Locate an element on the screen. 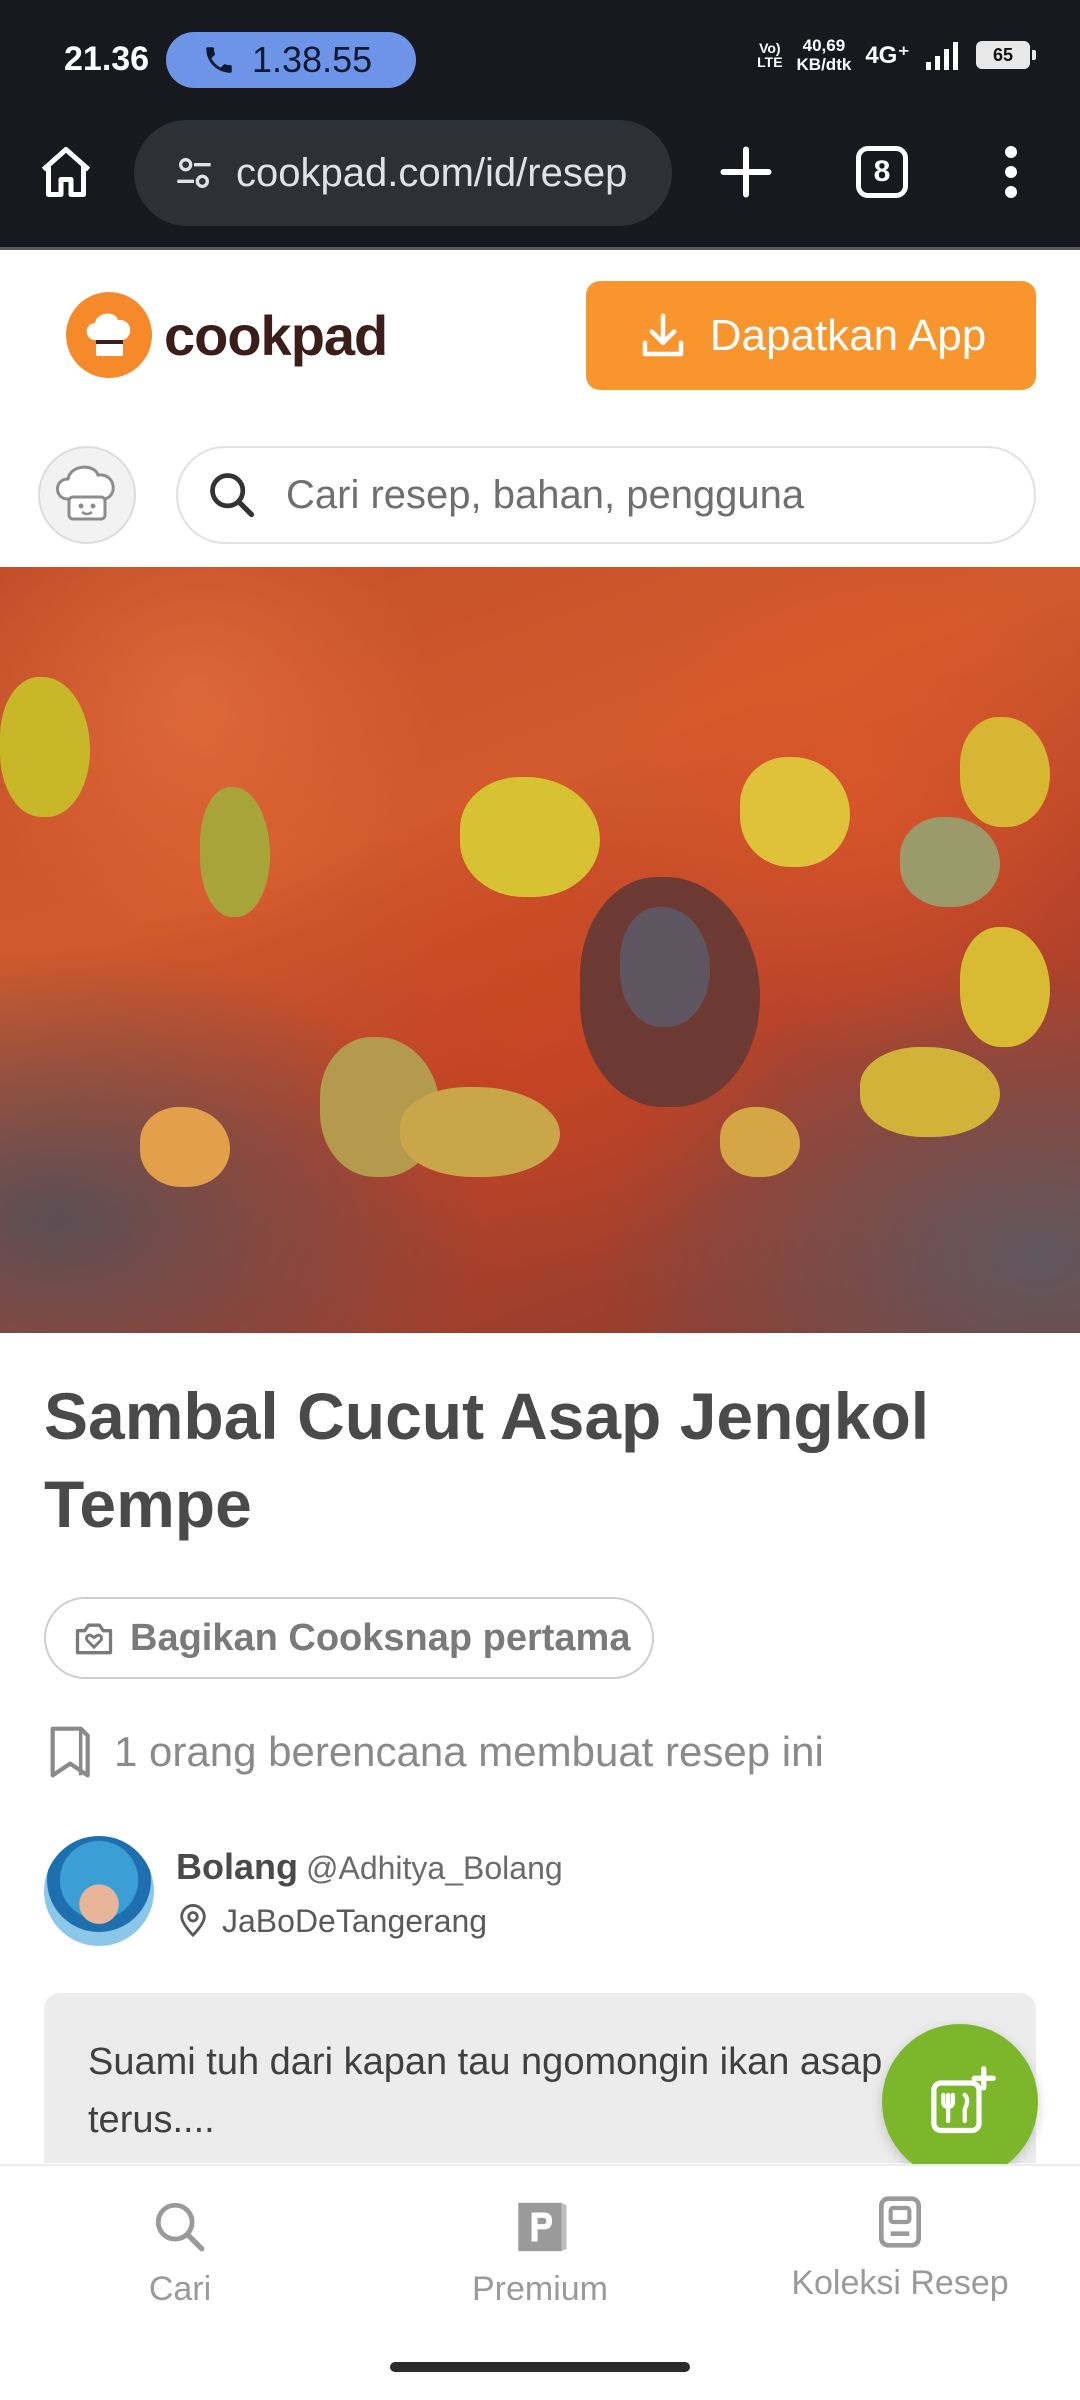  address-bar: cookpad.com/id/resep is located at coordinates (403, 173).